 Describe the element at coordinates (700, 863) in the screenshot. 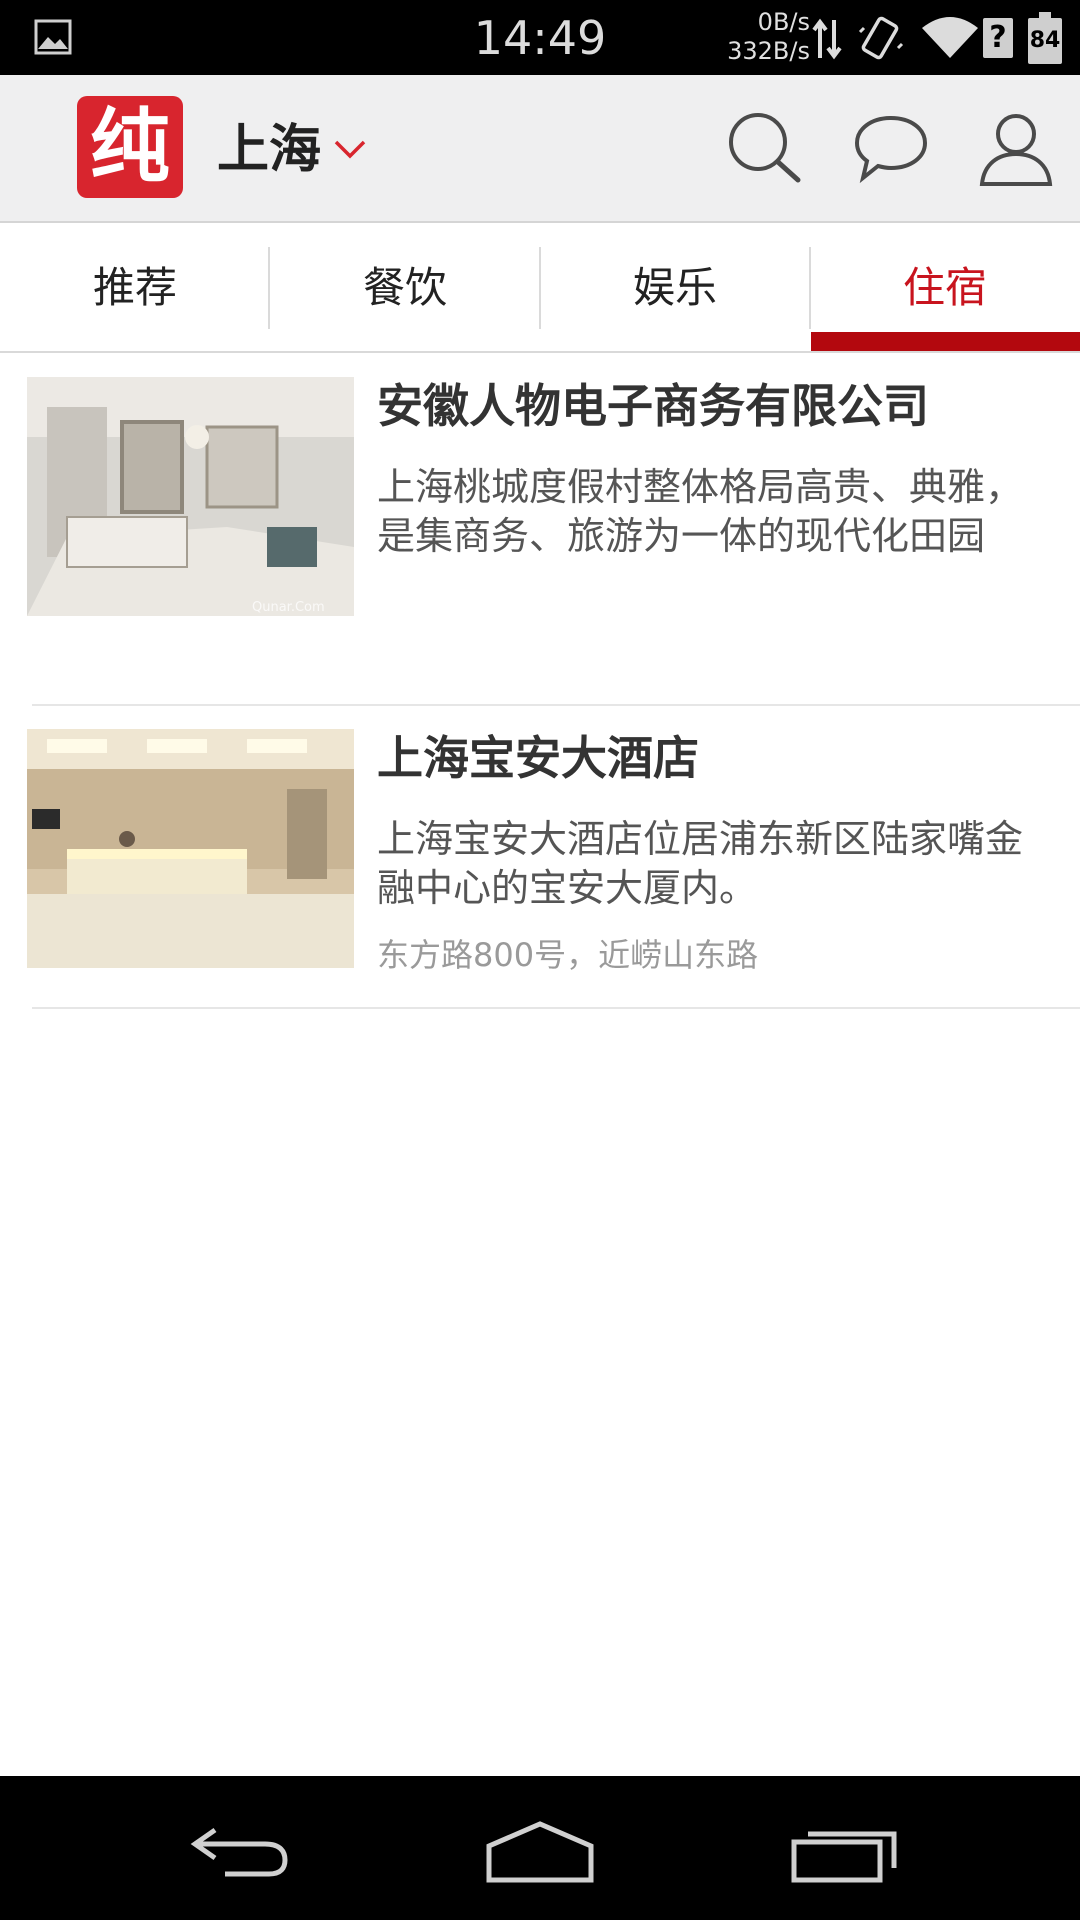

I see `listing-description: 上海宝安大酒店位居浦东新区陆家嘴金融中心的宝安大厦内。` at that location.